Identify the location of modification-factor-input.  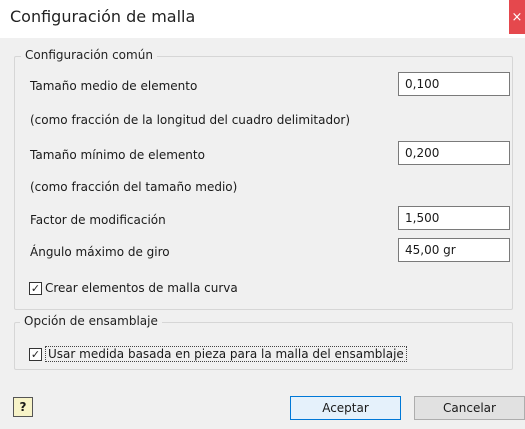
(454, 218).